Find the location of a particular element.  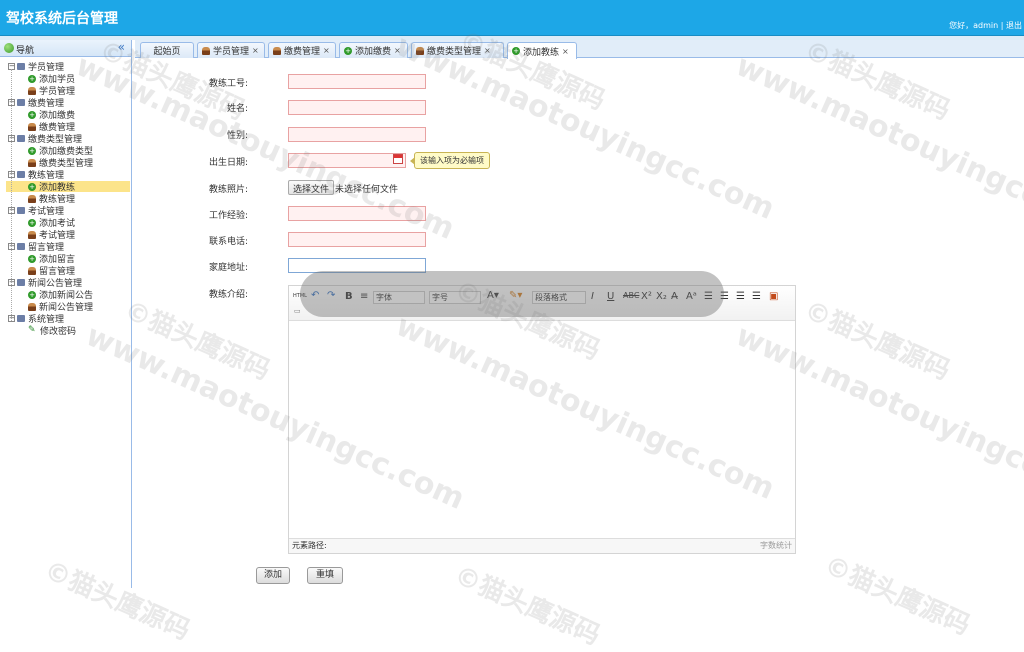

table-icon: ▭ is located at coordinates (297, 311).